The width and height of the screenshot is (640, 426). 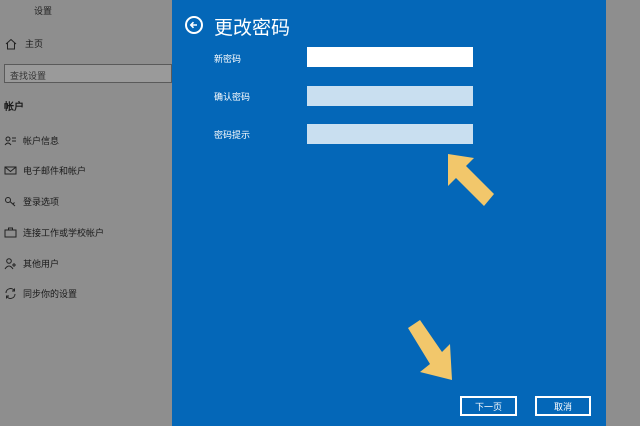 What do you see at coordinates (390, 134) in the screenshot?
I see `password-hint-field` at bounding box center [390, 134].